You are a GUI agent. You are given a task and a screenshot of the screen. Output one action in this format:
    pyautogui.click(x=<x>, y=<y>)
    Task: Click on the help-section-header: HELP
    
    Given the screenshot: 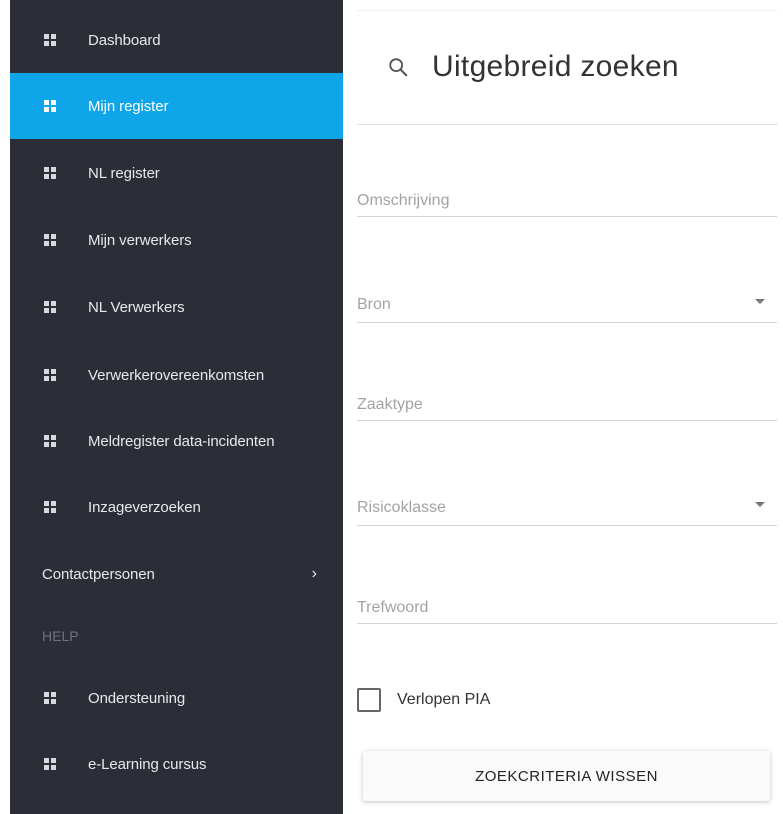 What is the action you would take?
    pyautogui.click(x=60, y=636)
    